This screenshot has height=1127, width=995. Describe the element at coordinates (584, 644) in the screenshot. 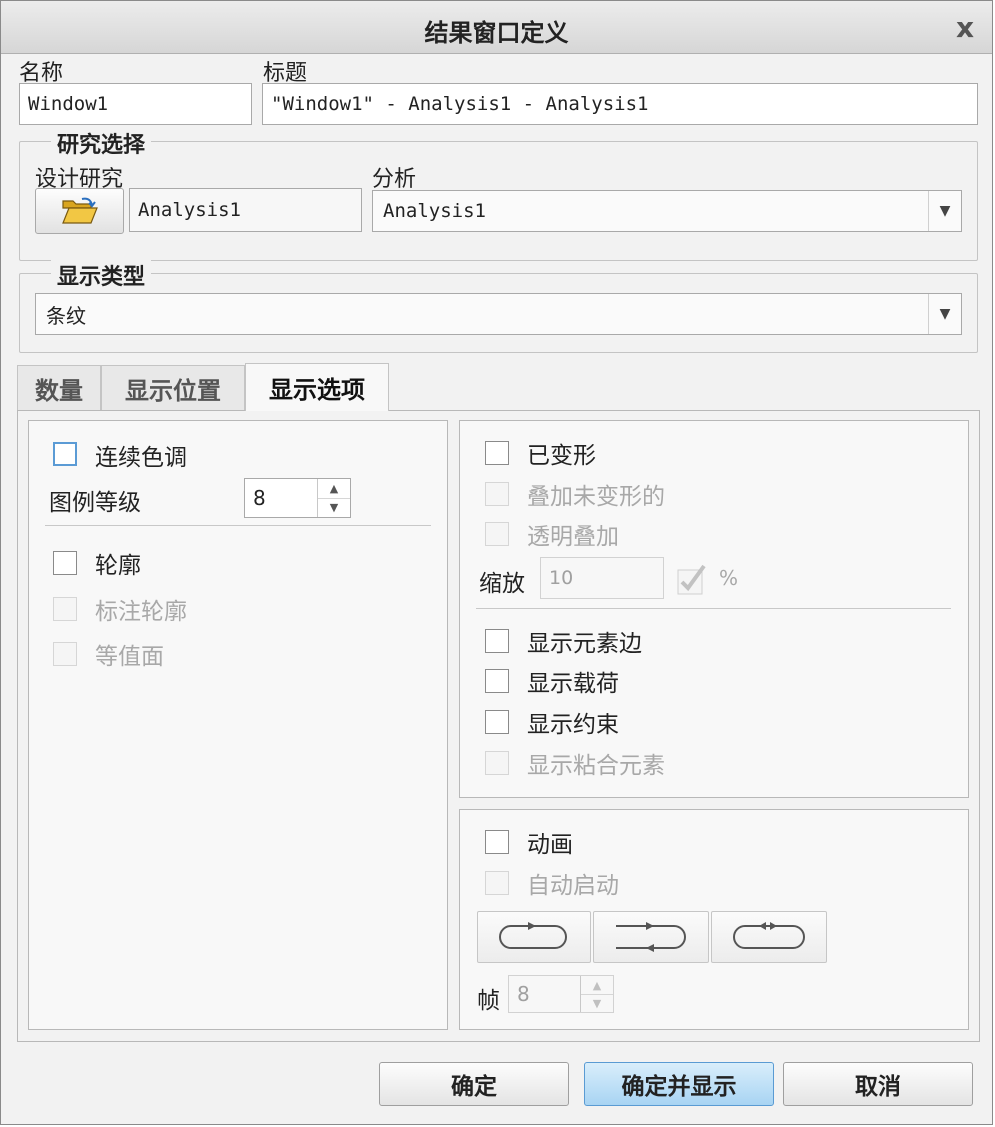

I see `show-element-edges-label: 显示元素边` at that location.